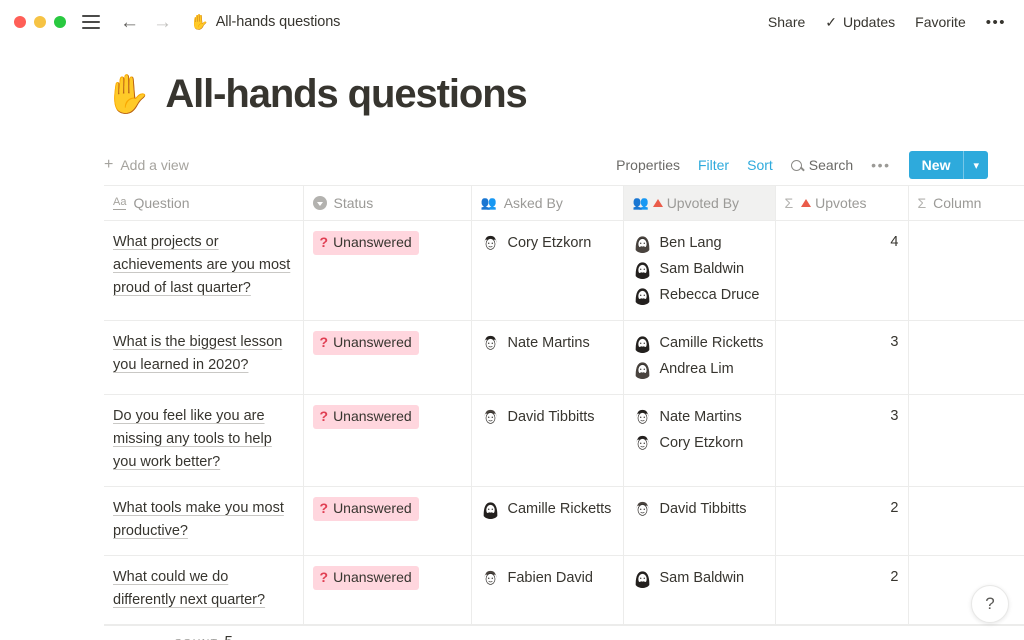 The image size is (1024, 640). I want to click on add-view-label: Add a view, so click(154, 165).